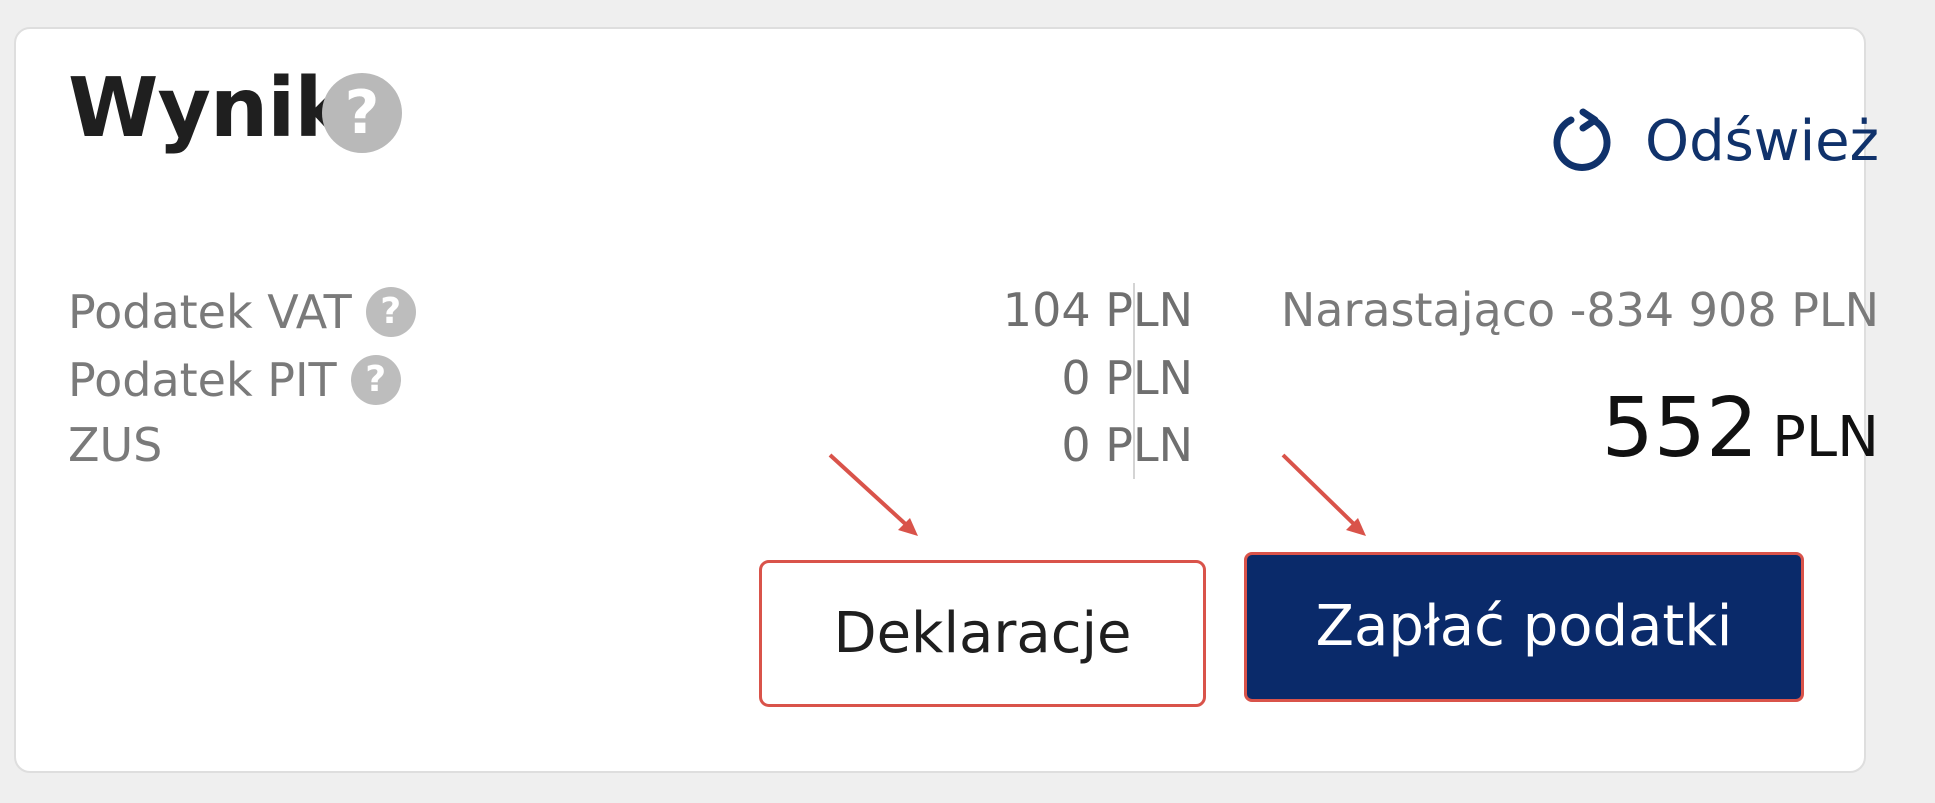 This screenshot has height=803, width=1935. I want to click on pit-help-icon: ?, so click(375, 380).